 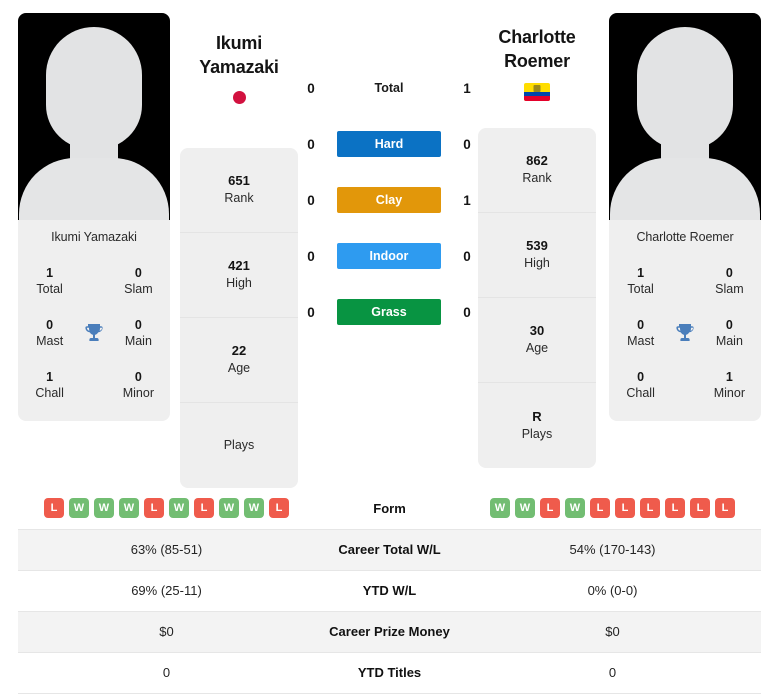 I want to click on flag-wrap-right, so click(x=537, y=91).